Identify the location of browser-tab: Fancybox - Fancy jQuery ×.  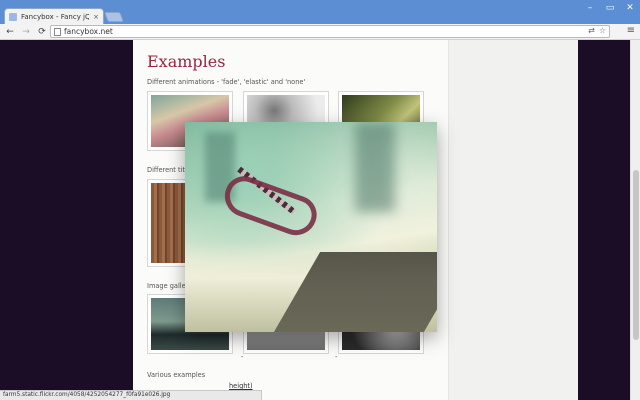
(54, 16).